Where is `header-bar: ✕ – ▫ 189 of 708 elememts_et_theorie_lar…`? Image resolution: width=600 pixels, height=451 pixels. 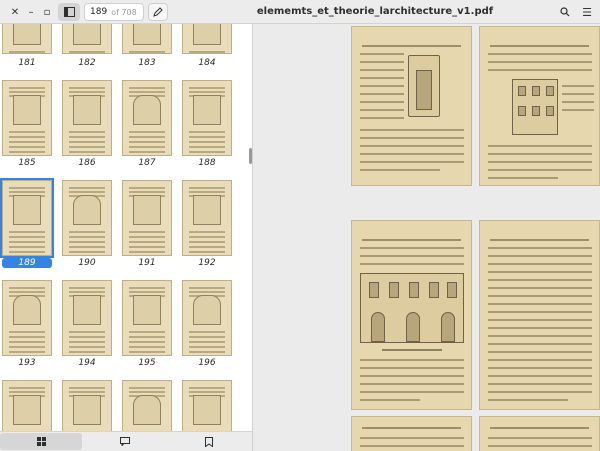 header-bar: ✕ – ▫ 189 of 708 elememts_et_theorie_lar… is located at coordinates (300, 12).